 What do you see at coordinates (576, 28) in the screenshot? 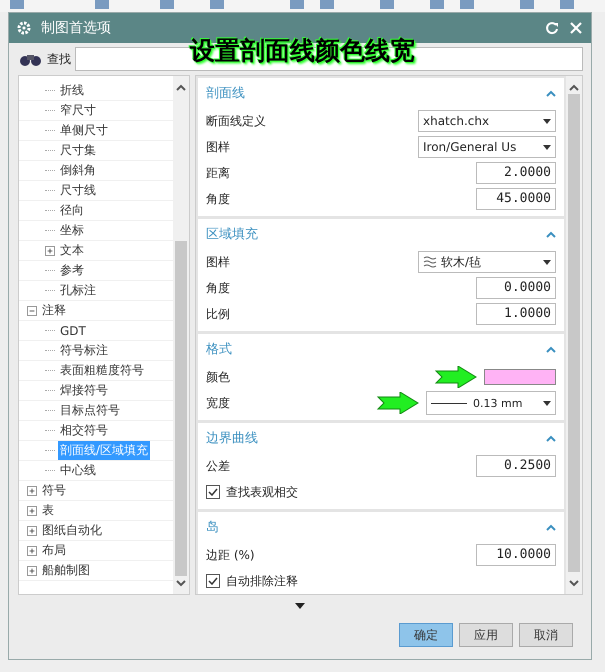
I see `close-icon` at bounding box center [576, 28].